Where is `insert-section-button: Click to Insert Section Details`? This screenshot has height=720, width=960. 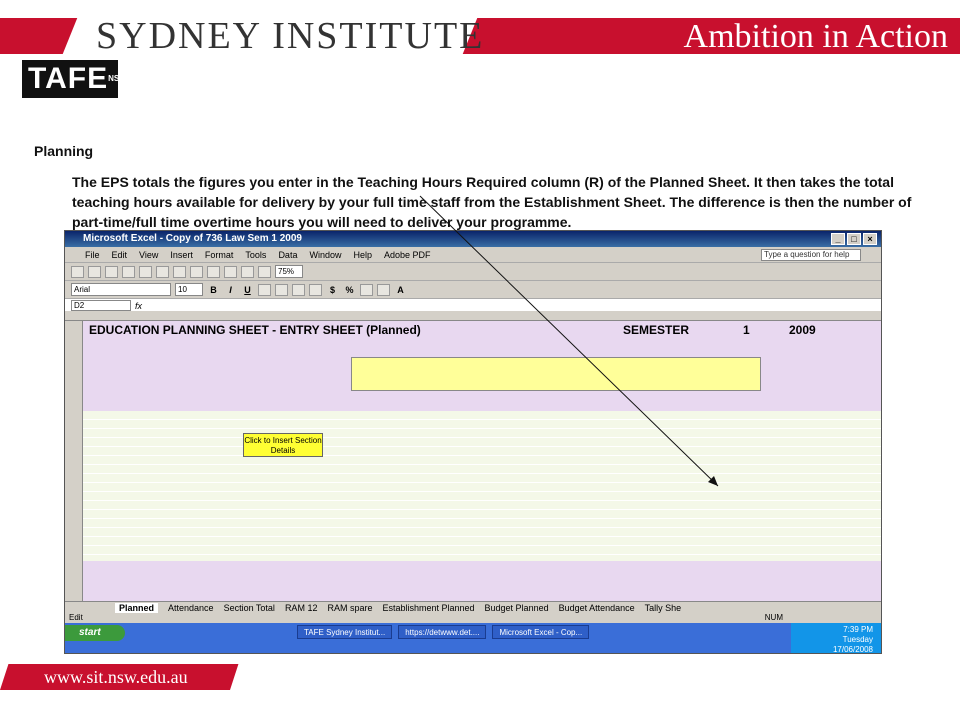
insert-section-button: Click to Insert Section Details is located at coordinates (283, 445).